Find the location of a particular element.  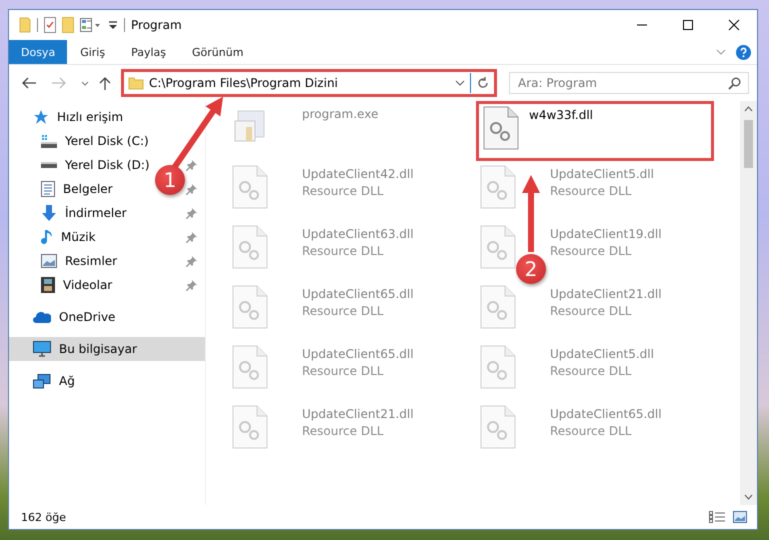

file-name: w4w33f.dll is located at coordinates (561, 115).